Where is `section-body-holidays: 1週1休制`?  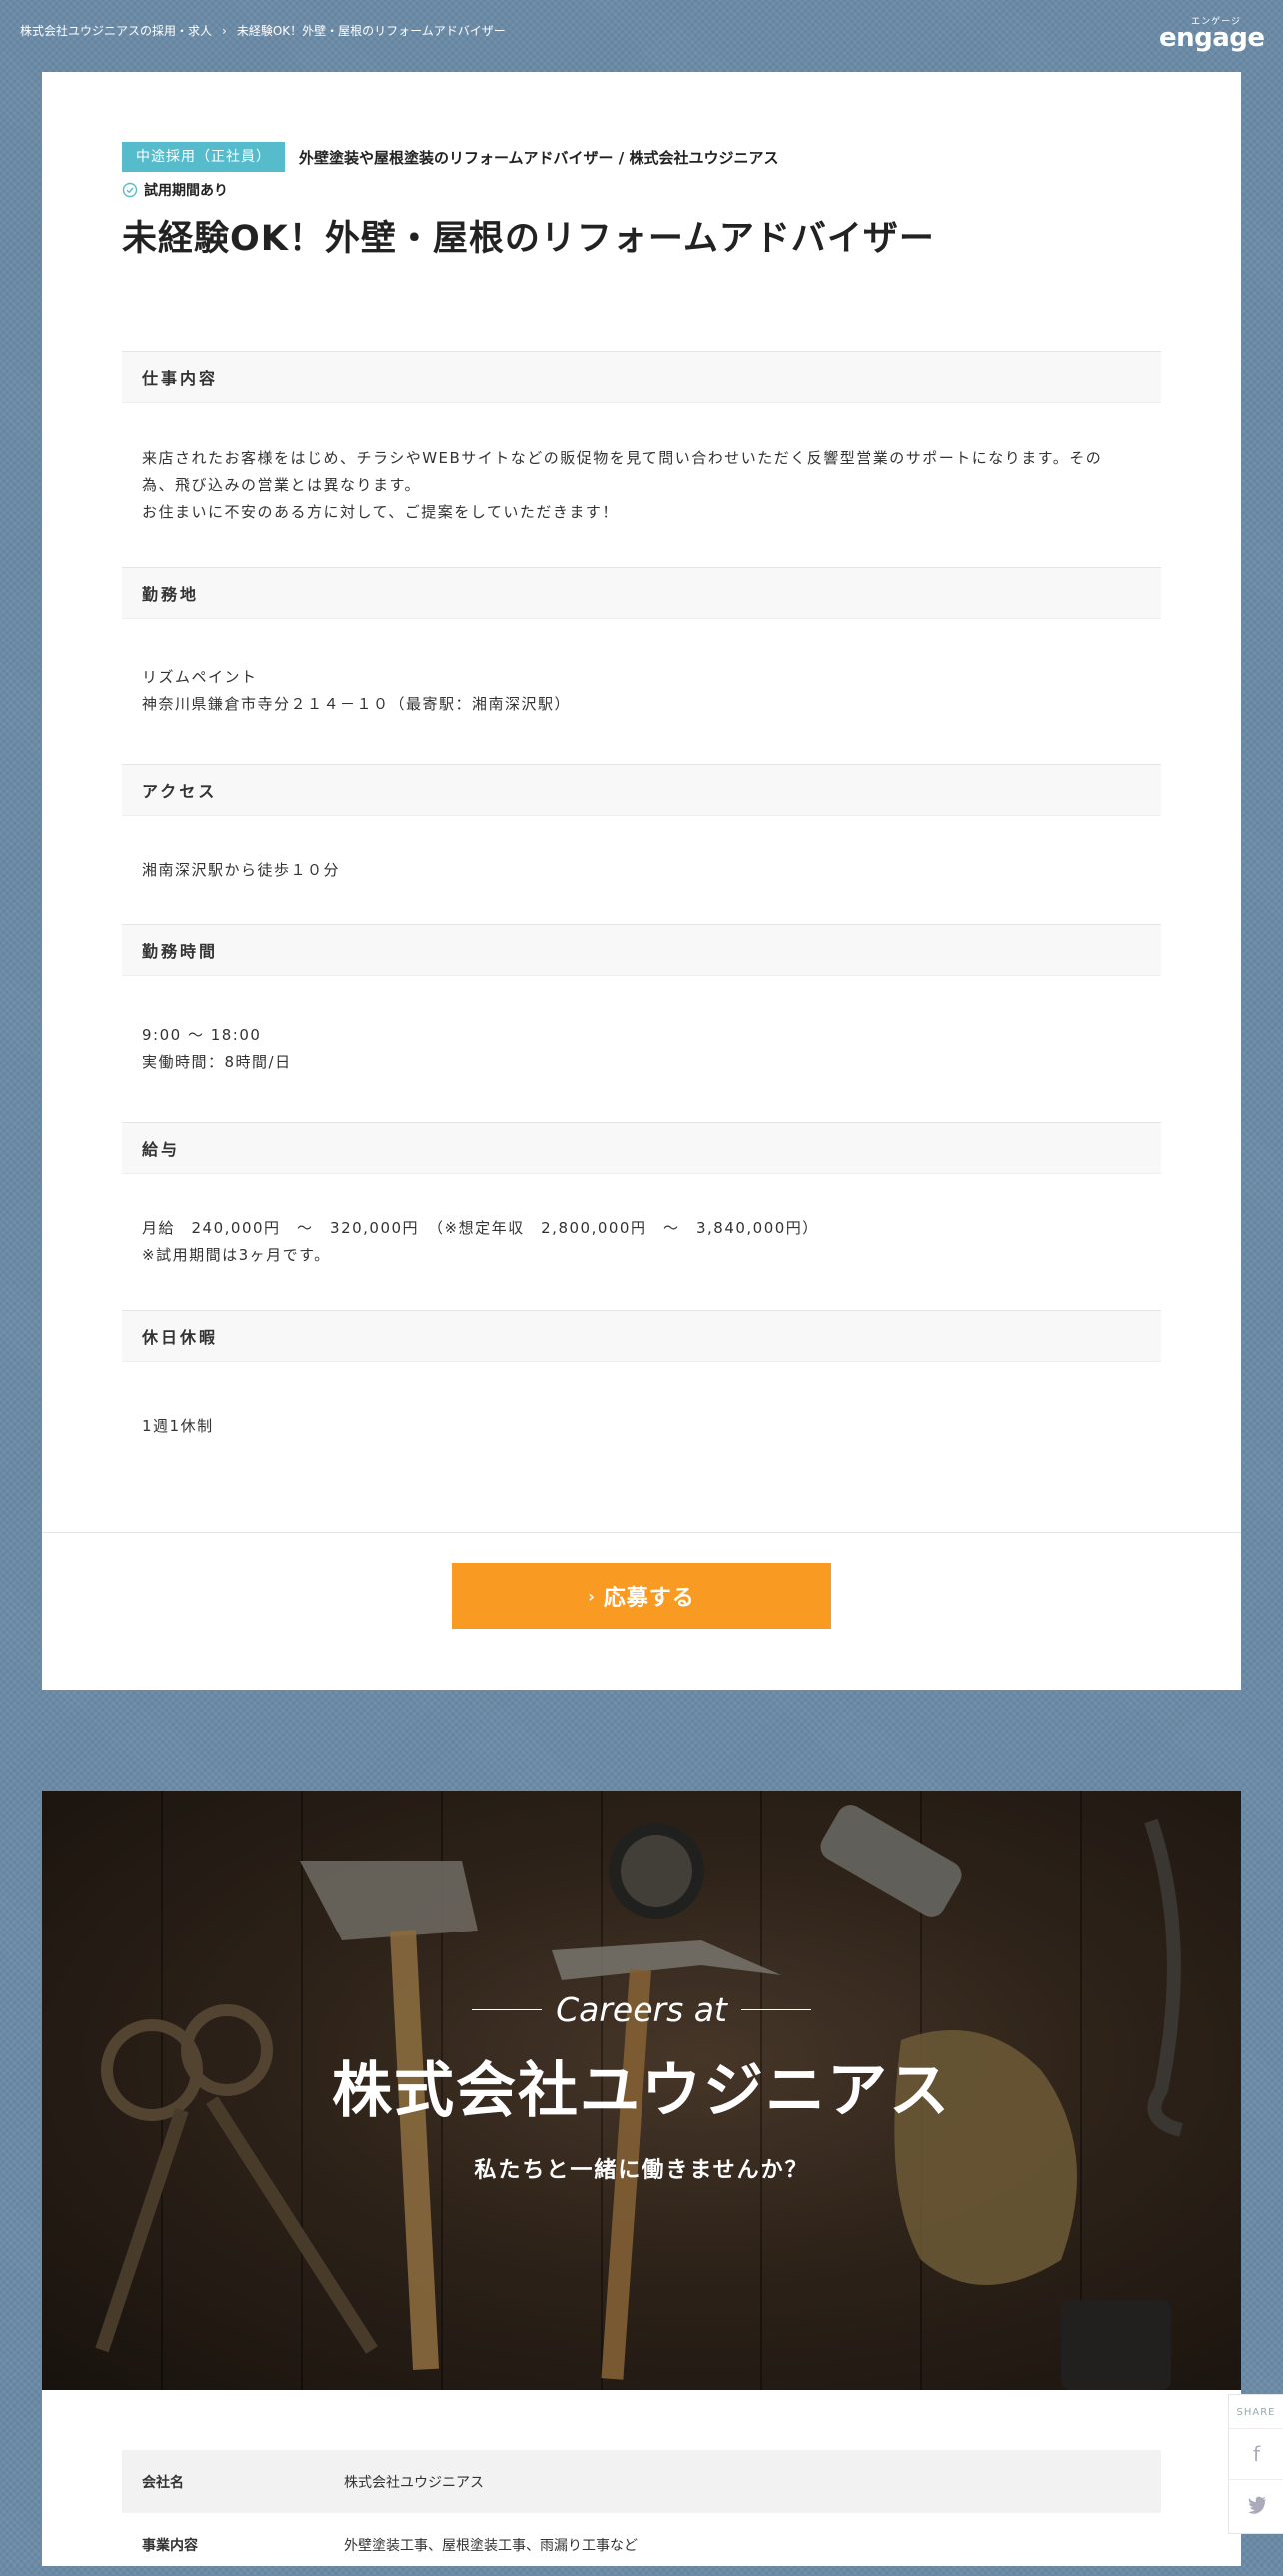 section-body-holidays: 1週1休制 is located at coordinates (641, 1426).